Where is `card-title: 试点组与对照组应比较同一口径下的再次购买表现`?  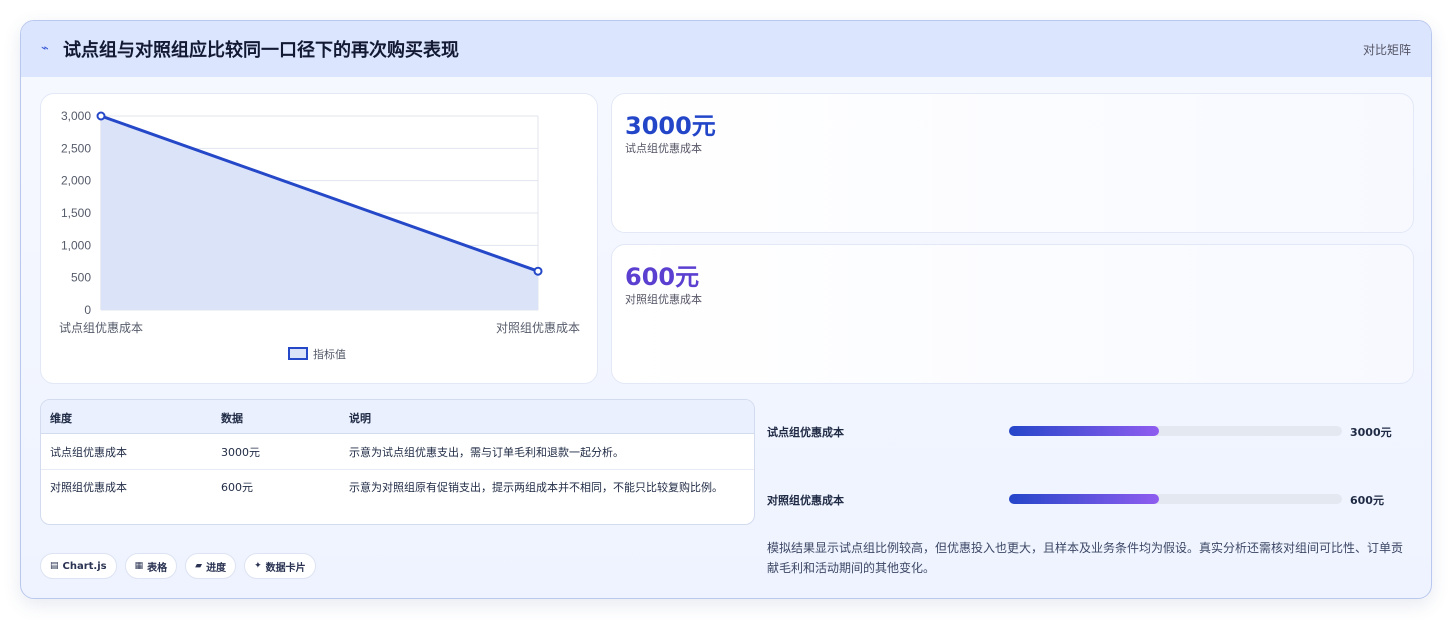
card-title: 试点组与对照组应比较同一口径下的再次购买表现 is located at coordinates (261, 50).